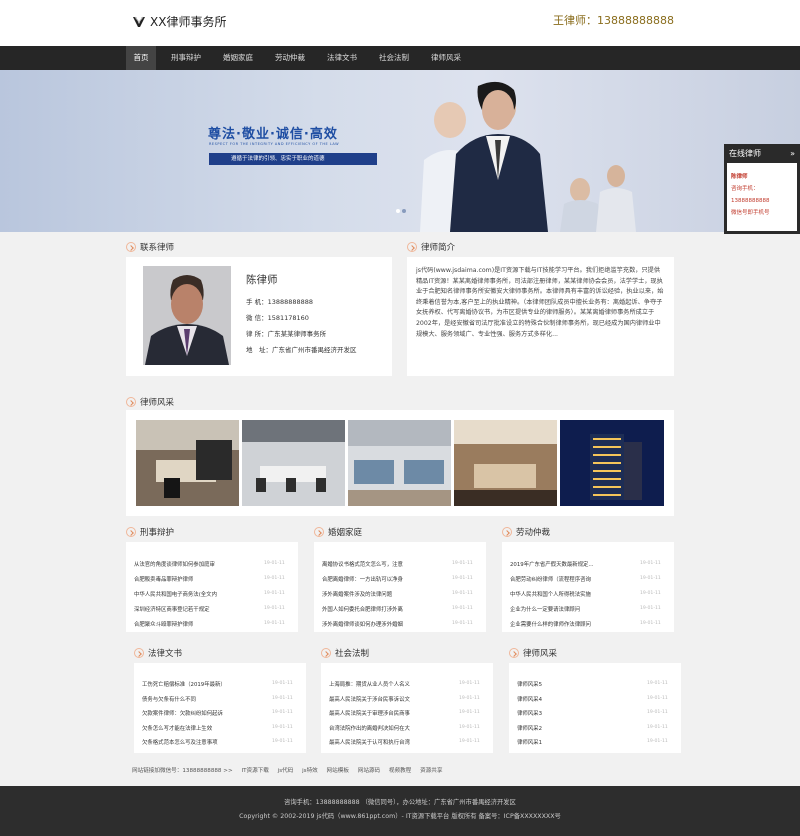 Image resolution: width=800 pixels, height=836 pixels. What do you see at coordinates (139, 22) in the screenshot?
I see `scales-icon` at bounding box center [139, 22].